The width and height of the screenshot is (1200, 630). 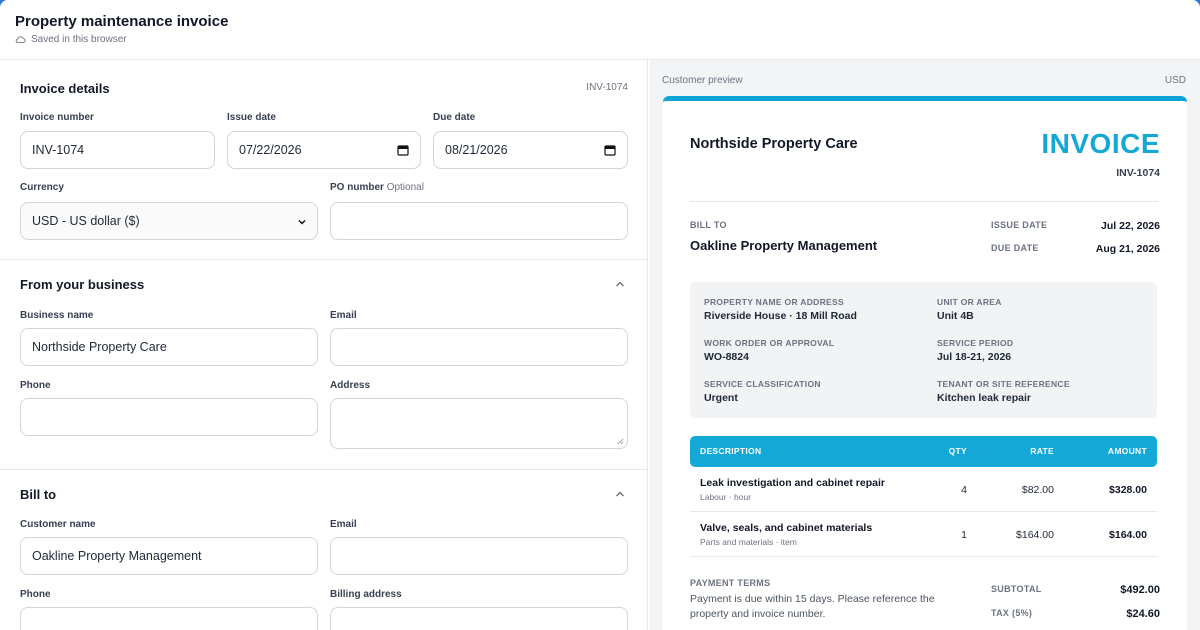 What do you see at coordinates (748, 542) in the screenshot?
I see `line-item-subtext: Parts and materials · item` at bounding box center [748, 542].